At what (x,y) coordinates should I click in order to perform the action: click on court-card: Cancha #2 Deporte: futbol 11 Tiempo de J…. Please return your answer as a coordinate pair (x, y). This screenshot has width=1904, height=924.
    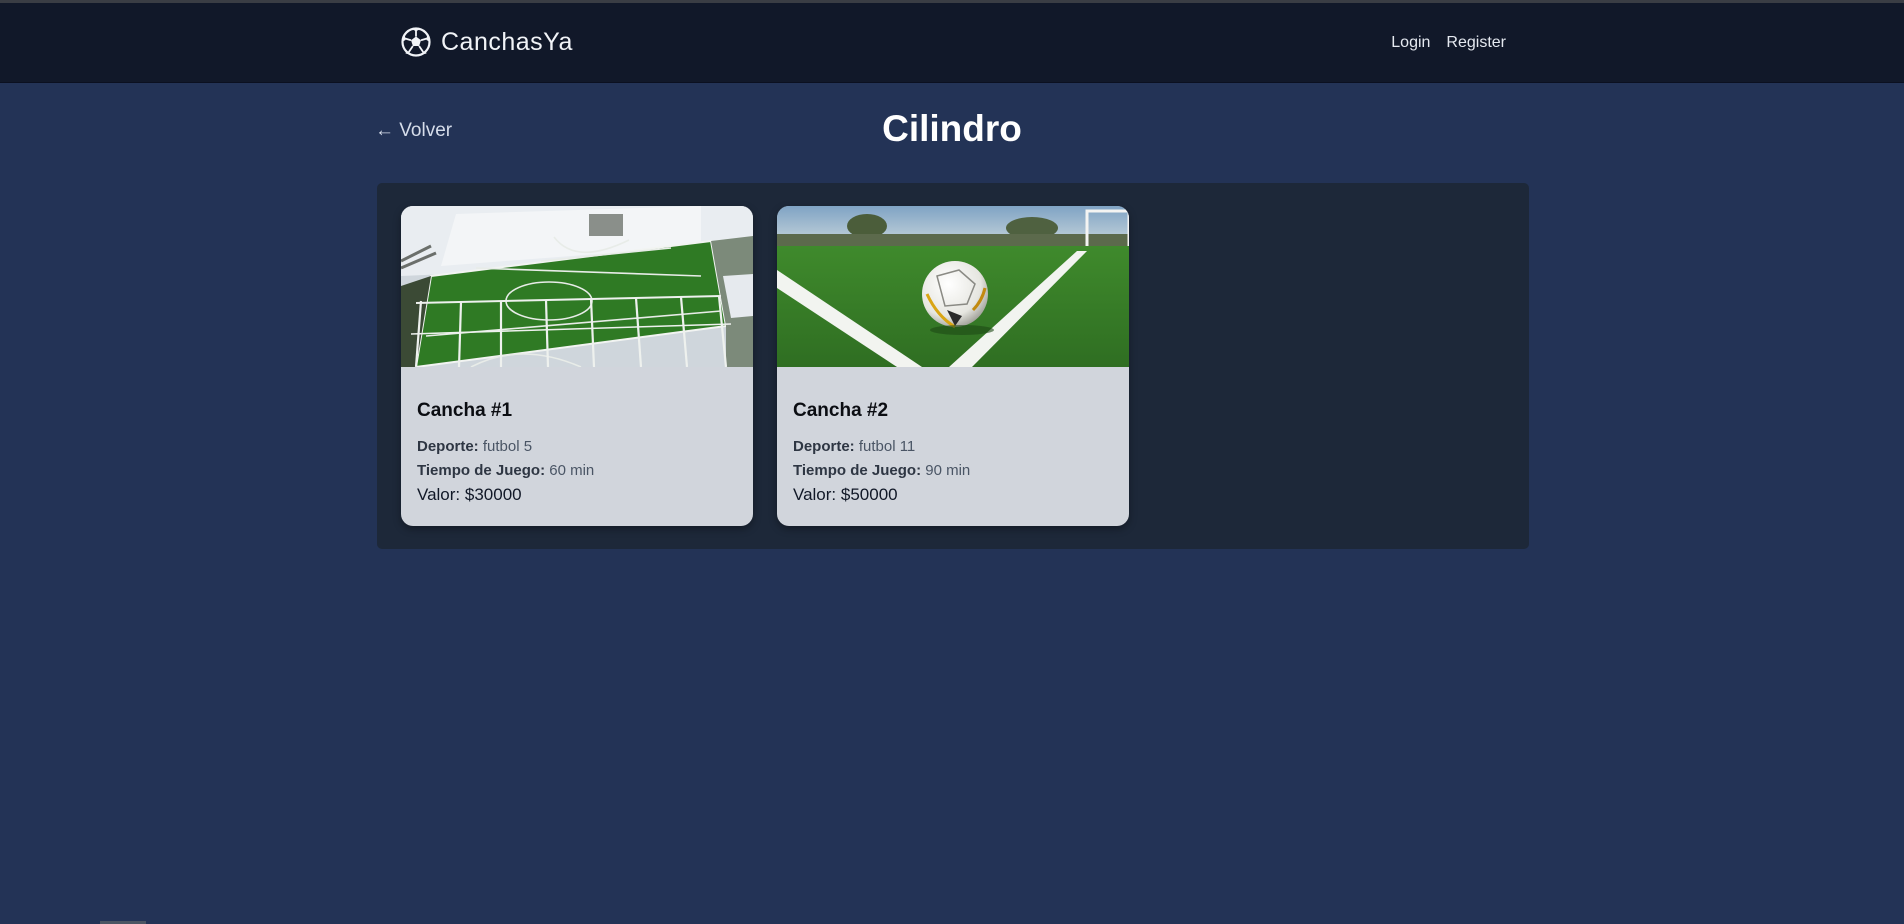
    Looking at the image, I should click on (953, 366).